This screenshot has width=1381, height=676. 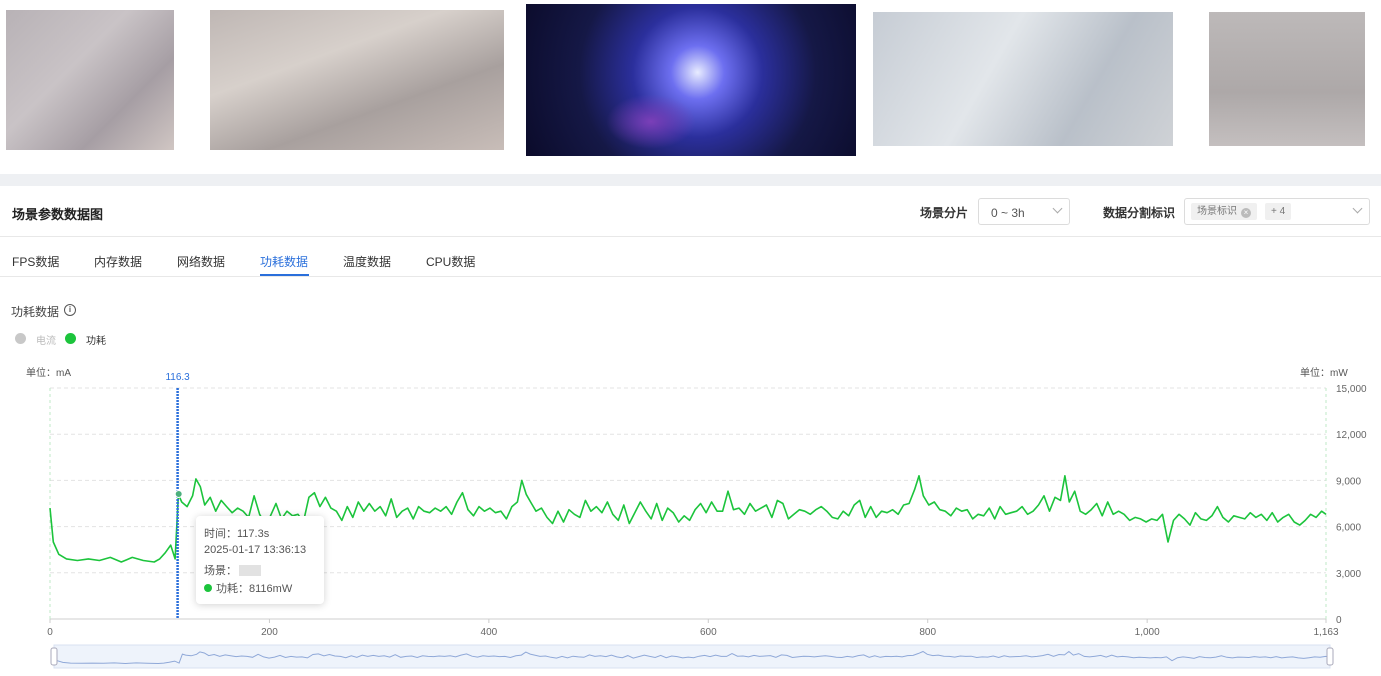 What do you see at coordinates (708, 632) in the screenshot?
I see `x-tick-label: 600` at bounding box center [708, 632].